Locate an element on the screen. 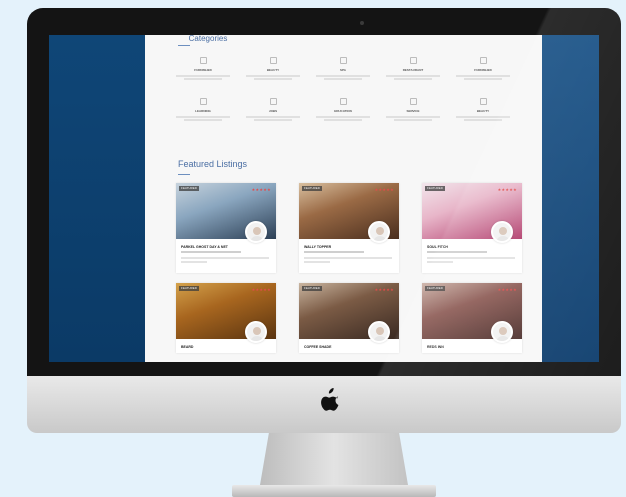  category-label: JOBS is located at coordinates (273, 111).